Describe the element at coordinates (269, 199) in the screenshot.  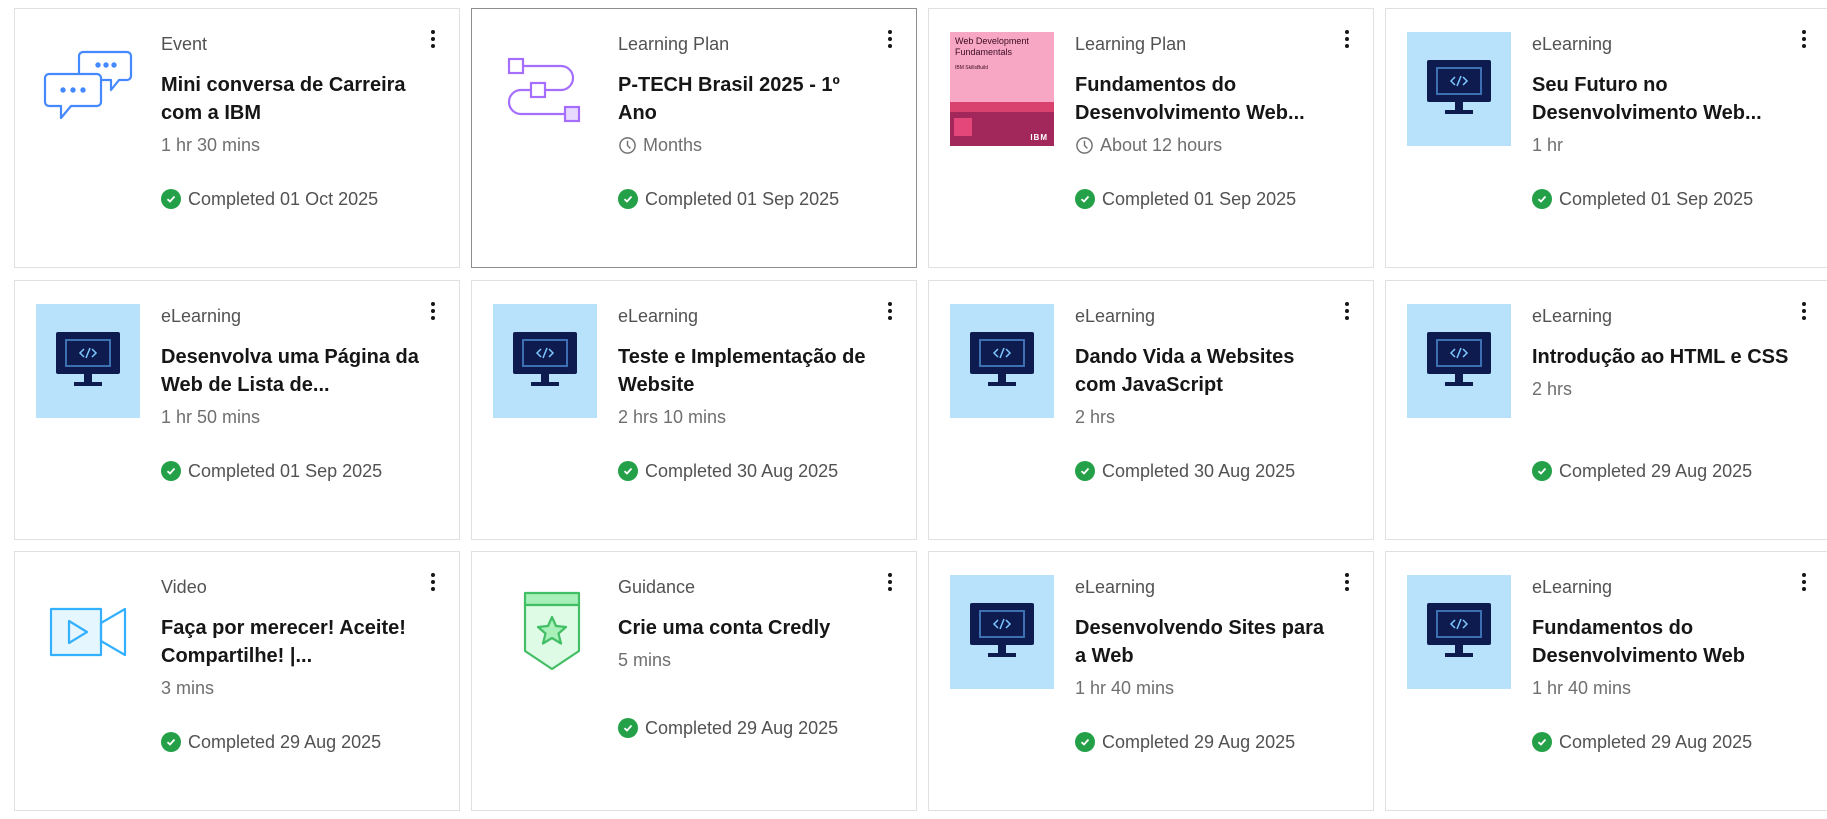
I see `completion-status: Completed 01 Oct 2025` at that location.